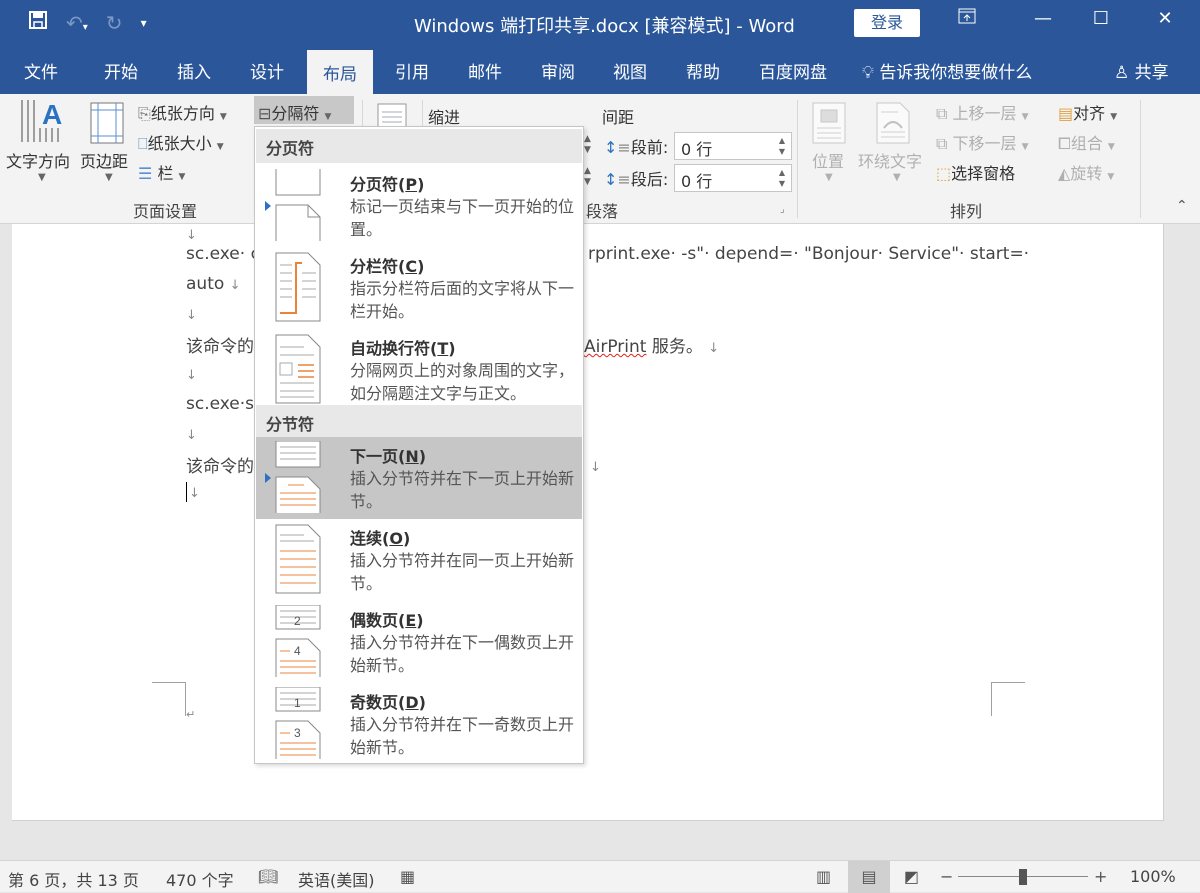  What do you see at coordinates (52, 114) in the screenshot?
I see `svg-text: A` at bounding box center [52, 114].